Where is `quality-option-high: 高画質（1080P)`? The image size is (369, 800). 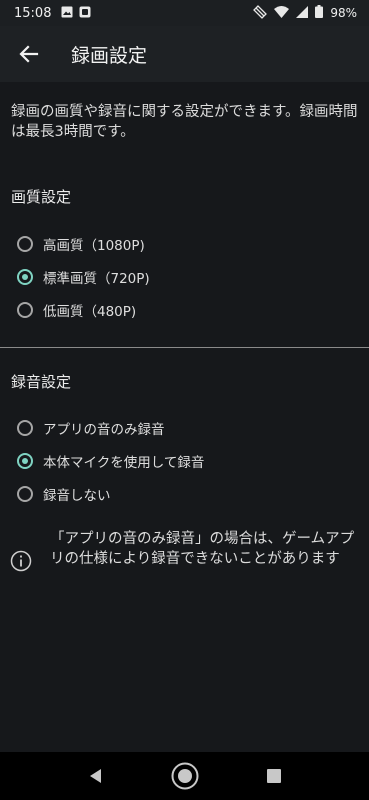 quality-option-high: 高画質（1080P) is located at coordinates (81, 244).